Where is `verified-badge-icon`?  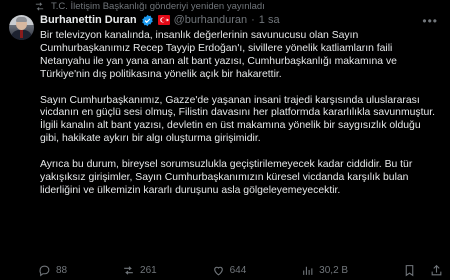 verified-badge-icon is located at coordinates (147, 20).